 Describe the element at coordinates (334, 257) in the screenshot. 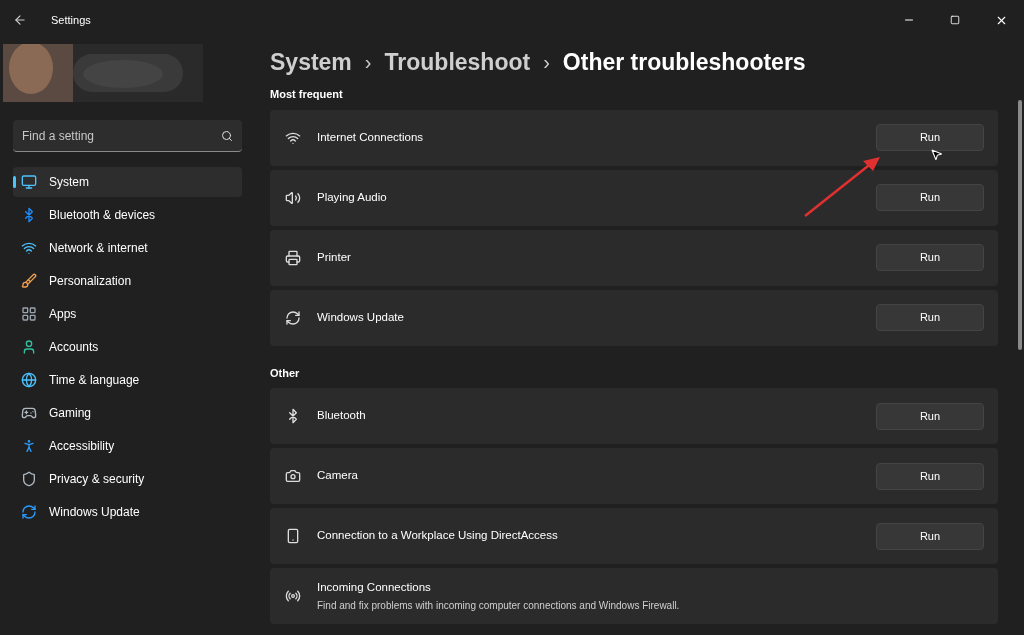

I see `row-label: Printer` at that location.